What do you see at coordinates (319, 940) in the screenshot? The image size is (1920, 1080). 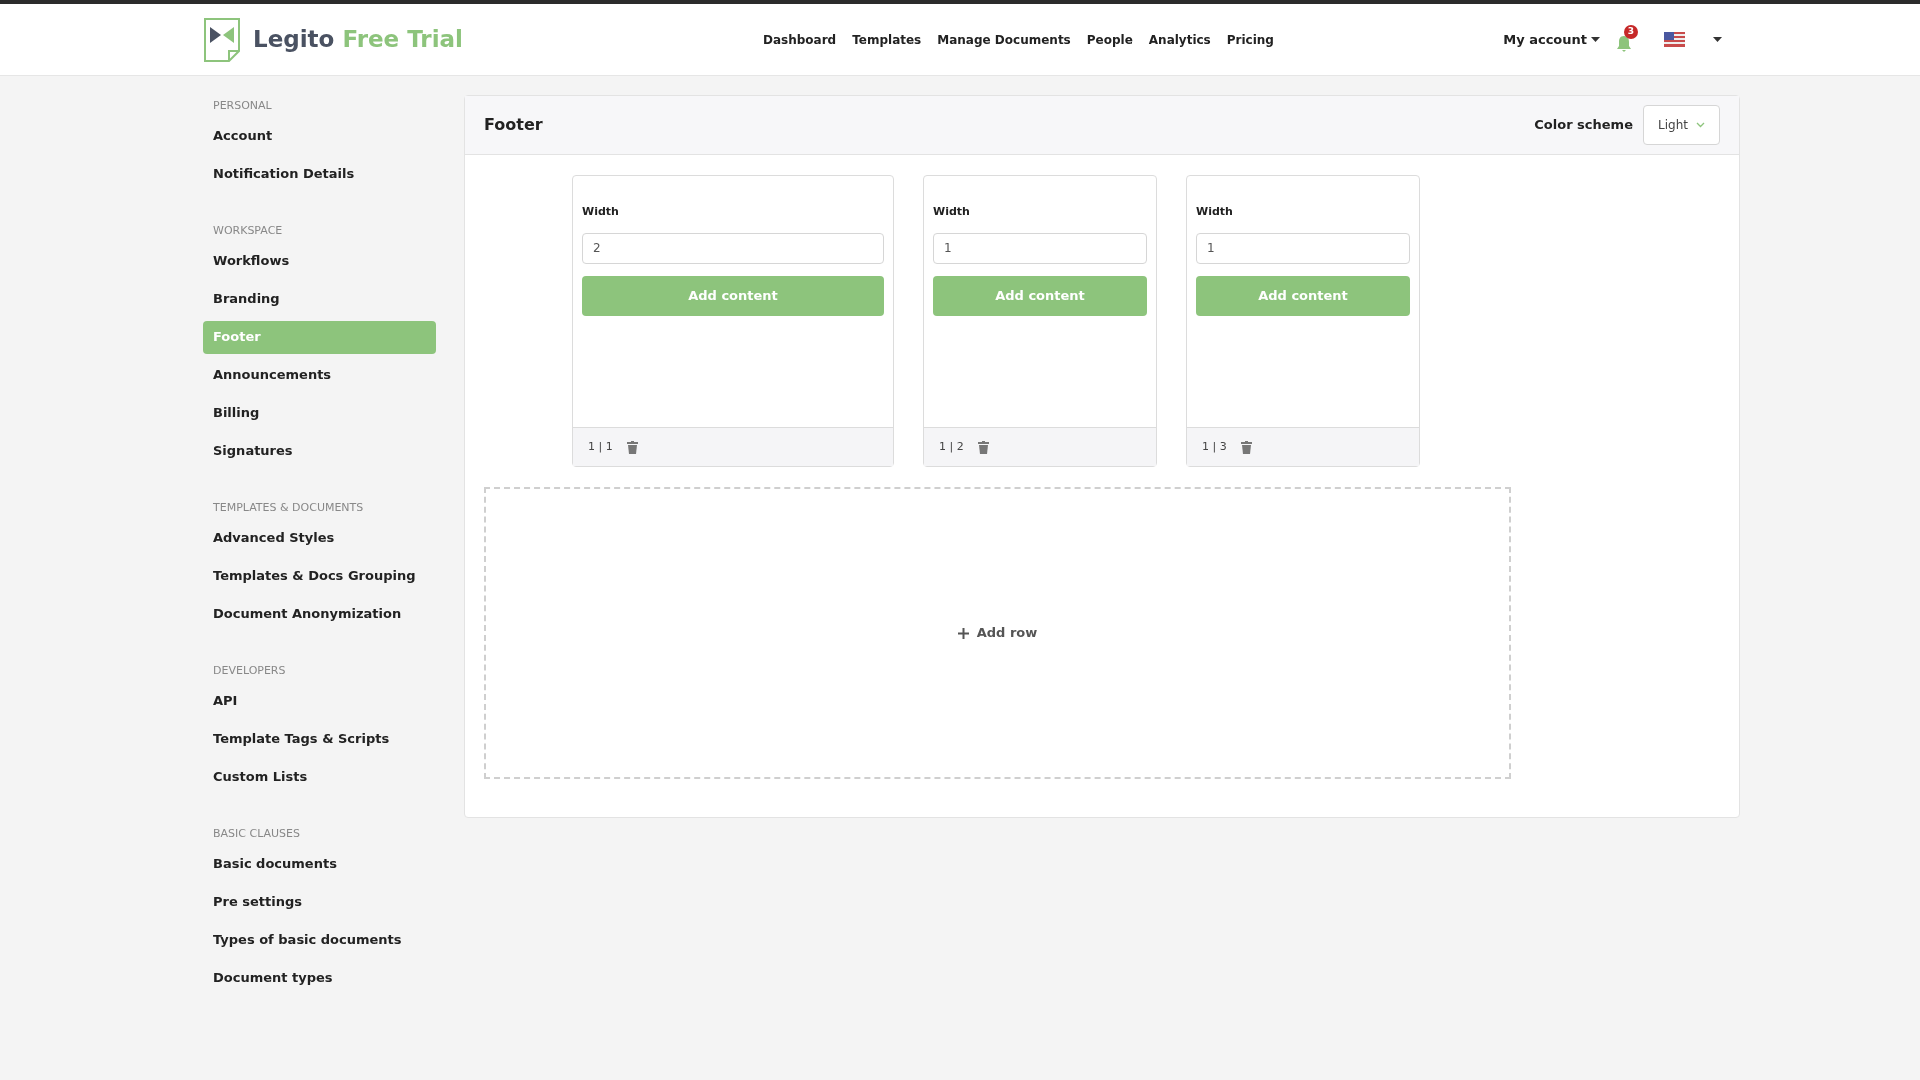 I see `sidebar-item: Types of basic documents` at bounding box center [319, 940].